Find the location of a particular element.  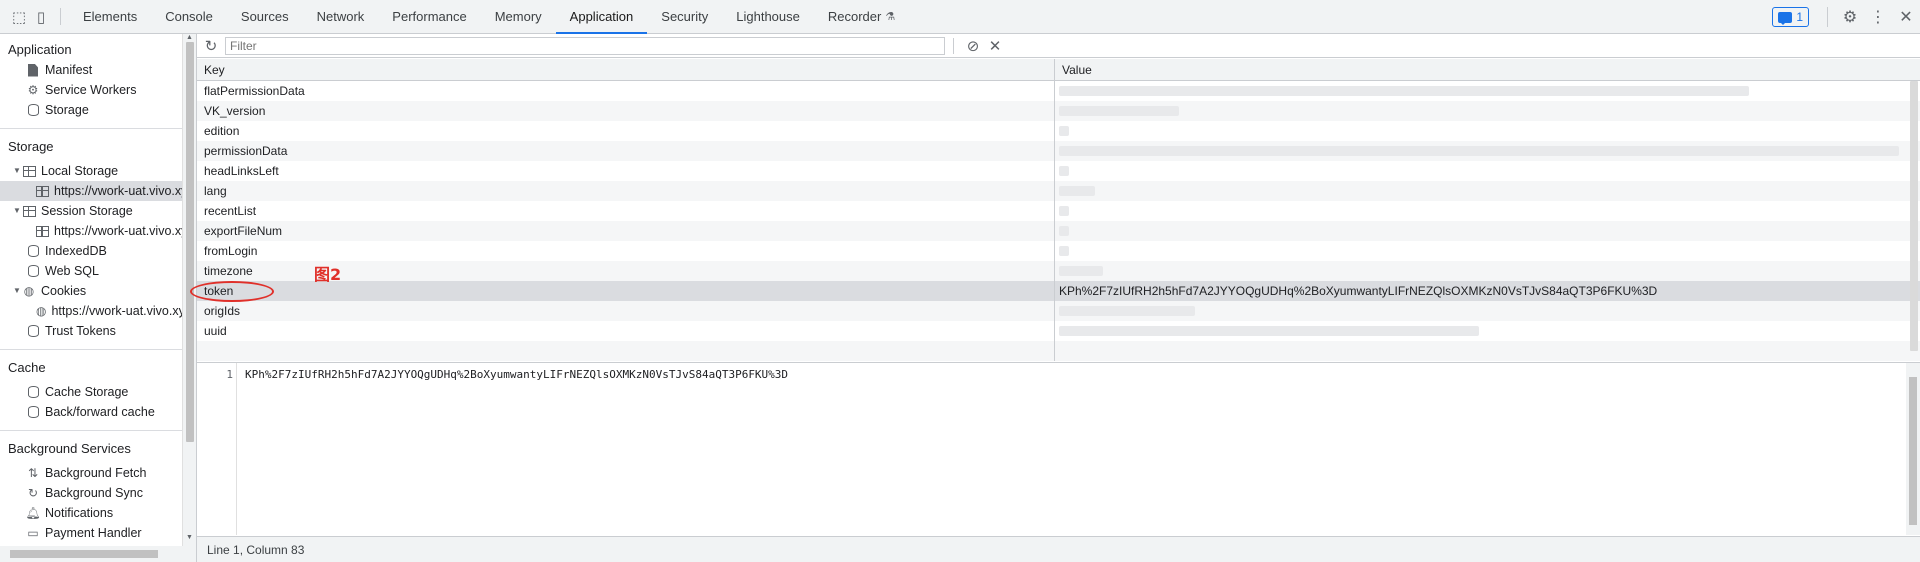

sidebar-item-storage: Storage is located at coordinates (91, 110).